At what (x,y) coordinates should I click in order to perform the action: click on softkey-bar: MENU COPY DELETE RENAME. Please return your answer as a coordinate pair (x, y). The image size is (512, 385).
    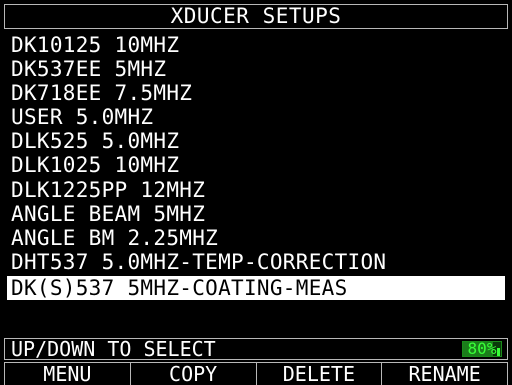
    Looking at the image, I should click on (256, 373).